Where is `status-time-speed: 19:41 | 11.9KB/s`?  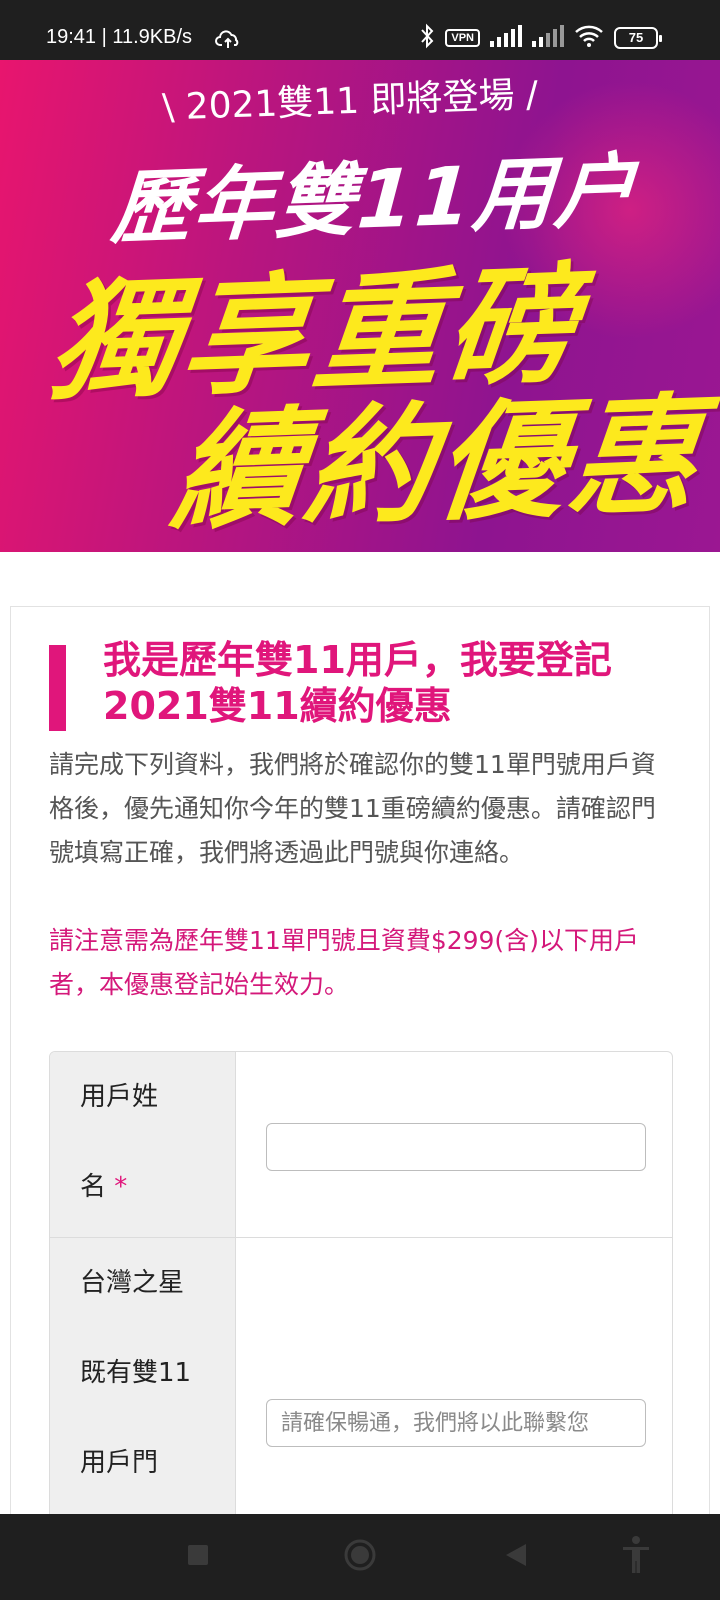 status-time-speed: 19:41 | 11.9KB/s is located at coordinates (119, 37).